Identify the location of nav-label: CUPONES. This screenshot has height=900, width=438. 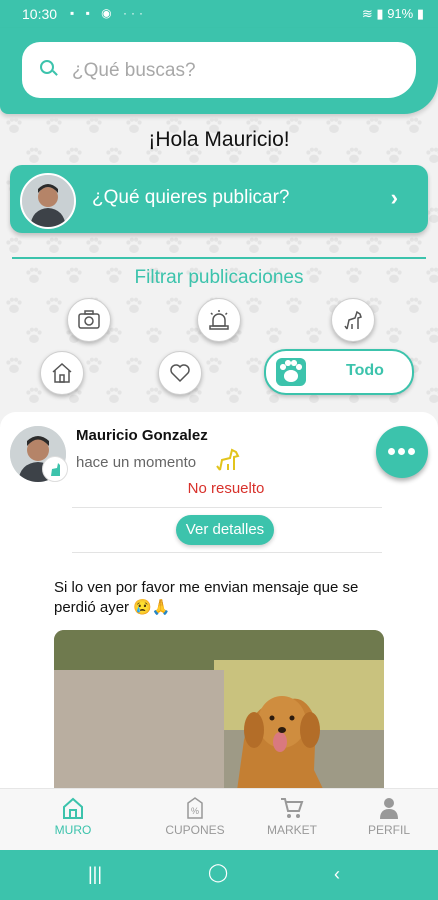
(195, 830).